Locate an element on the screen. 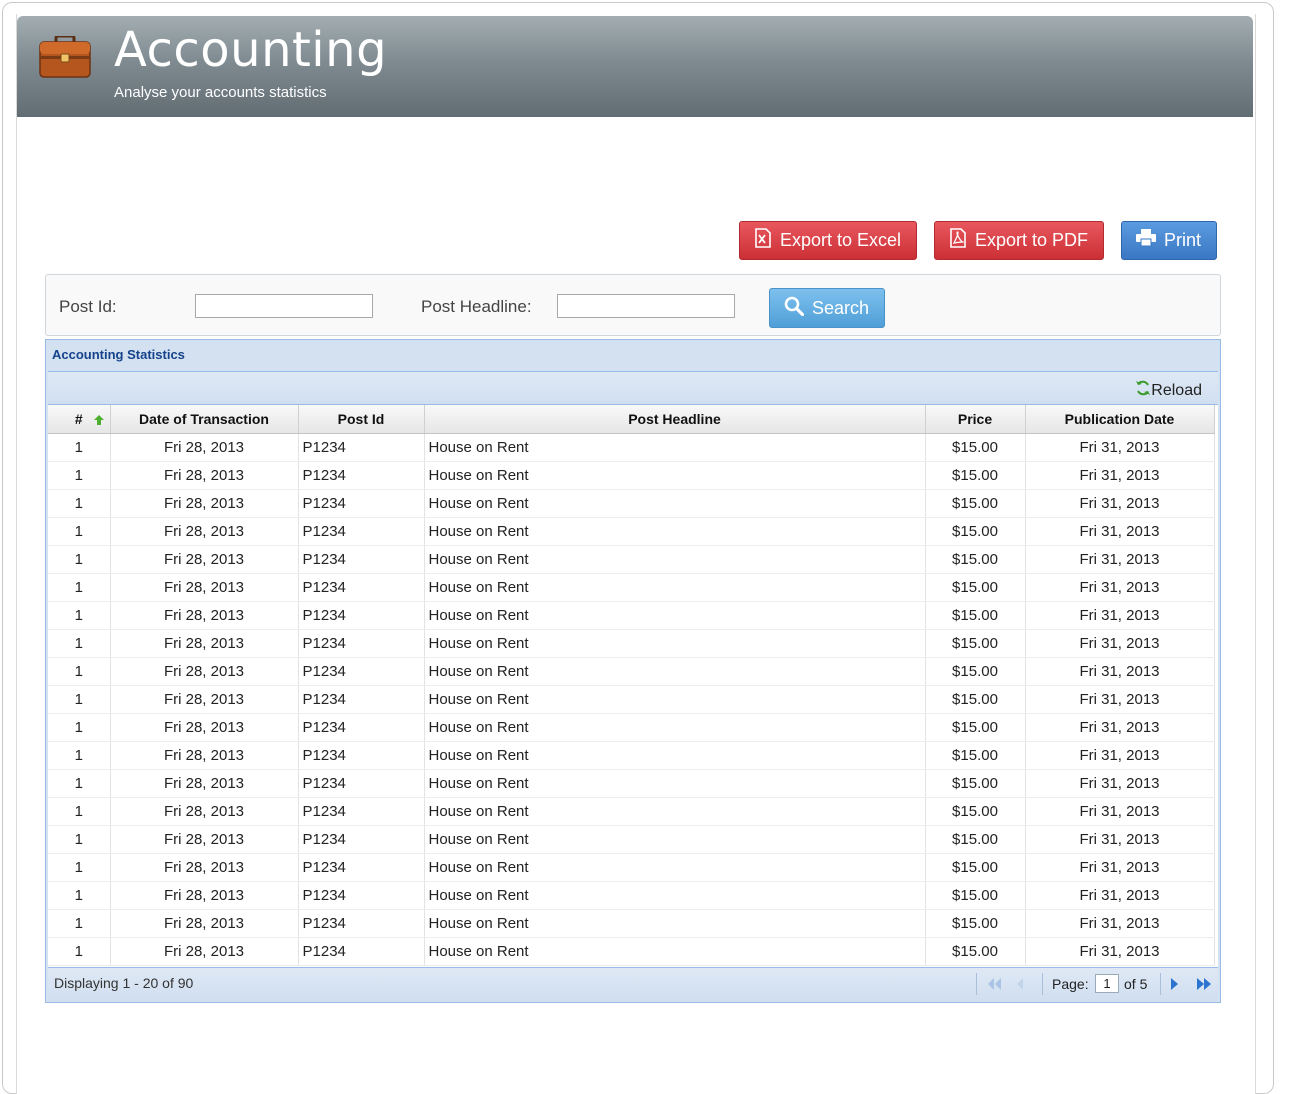 This screenshot has width=1302, height=1094. post-headline-input is located at coordinates (646, 306).